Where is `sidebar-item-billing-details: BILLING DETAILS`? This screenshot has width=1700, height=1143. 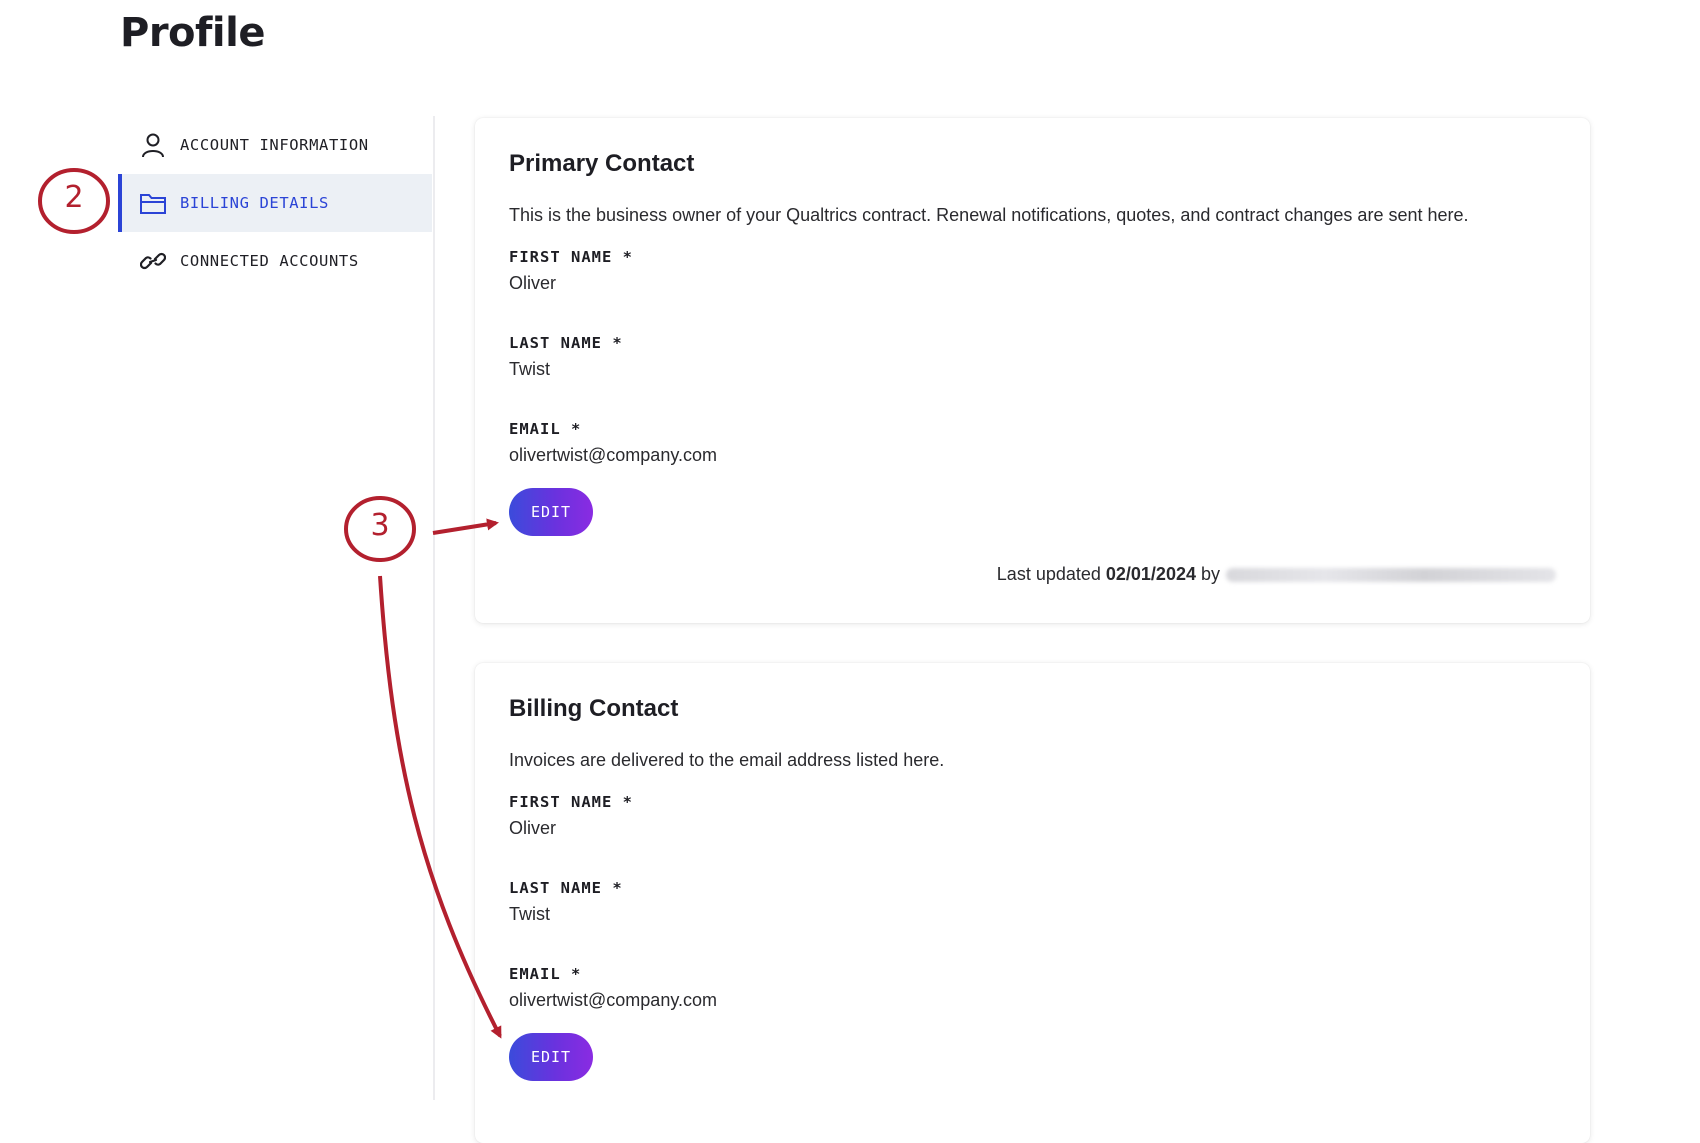 sidebar-item-billing-details: BILLING DETAILS is located at coordinates (275, 203).